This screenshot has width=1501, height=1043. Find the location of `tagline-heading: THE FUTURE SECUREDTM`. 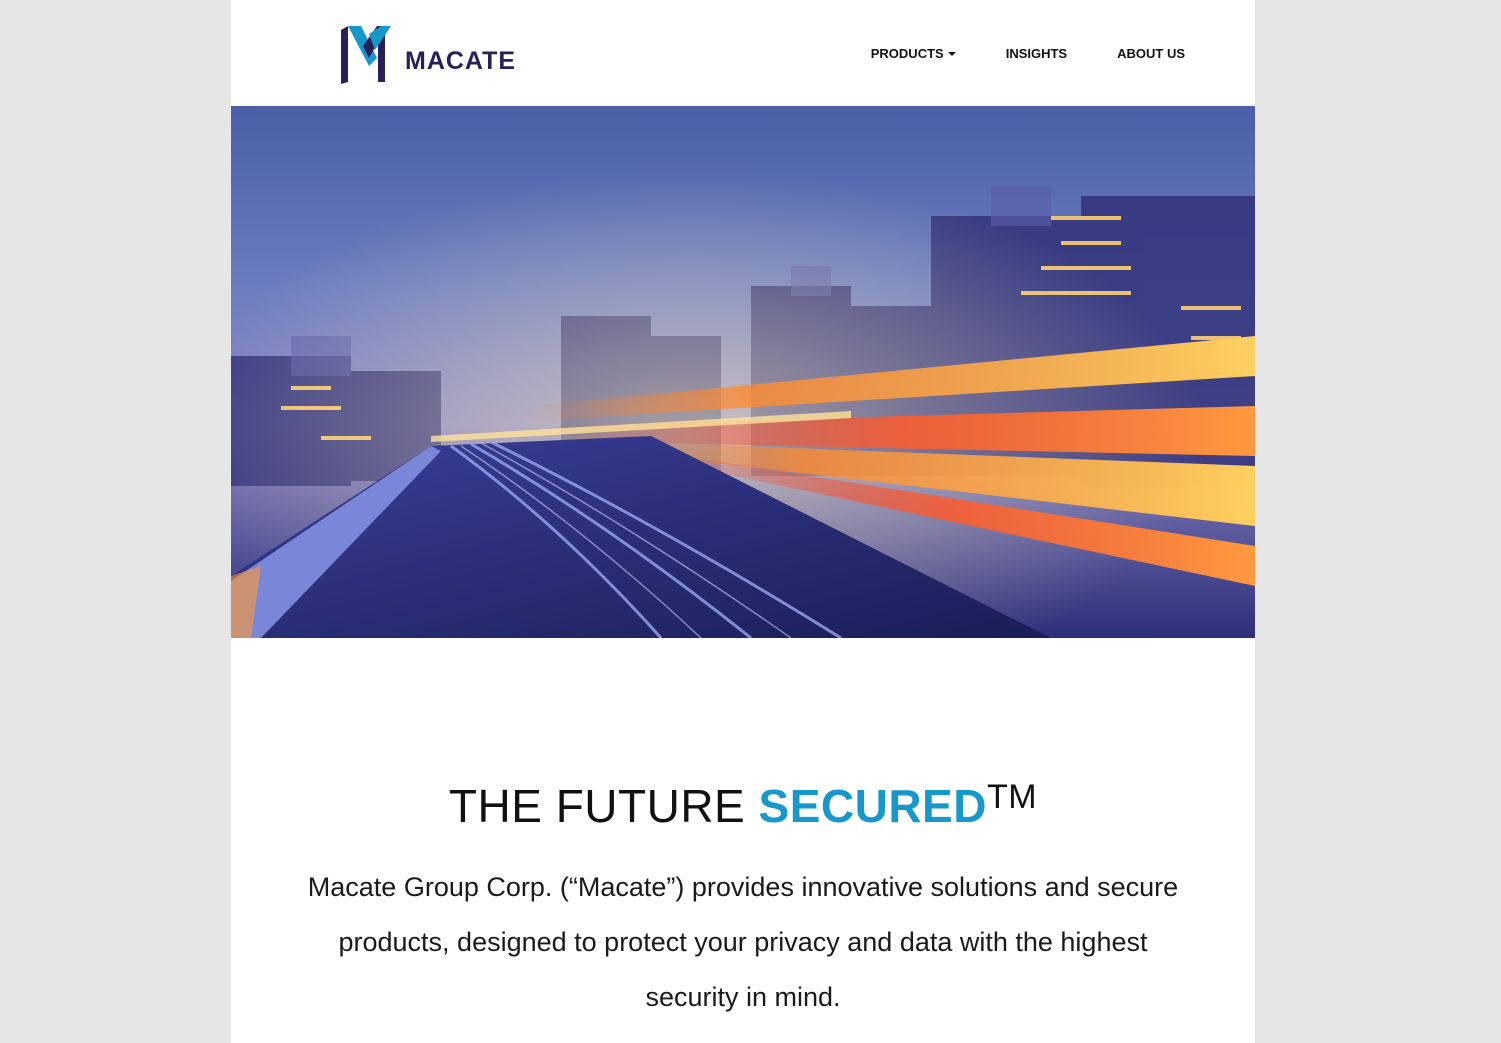

tagline-heading: THE FUTURE SECUREDTM is located at coordinates (743, 806).